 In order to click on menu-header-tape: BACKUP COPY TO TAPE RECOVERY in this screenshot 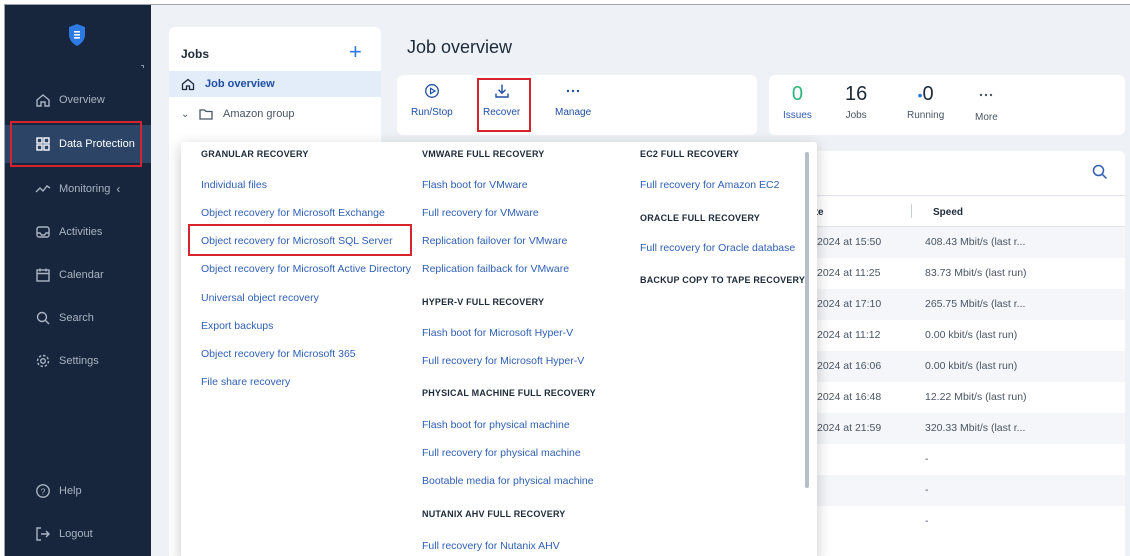, I will do `click(722, 280)`.